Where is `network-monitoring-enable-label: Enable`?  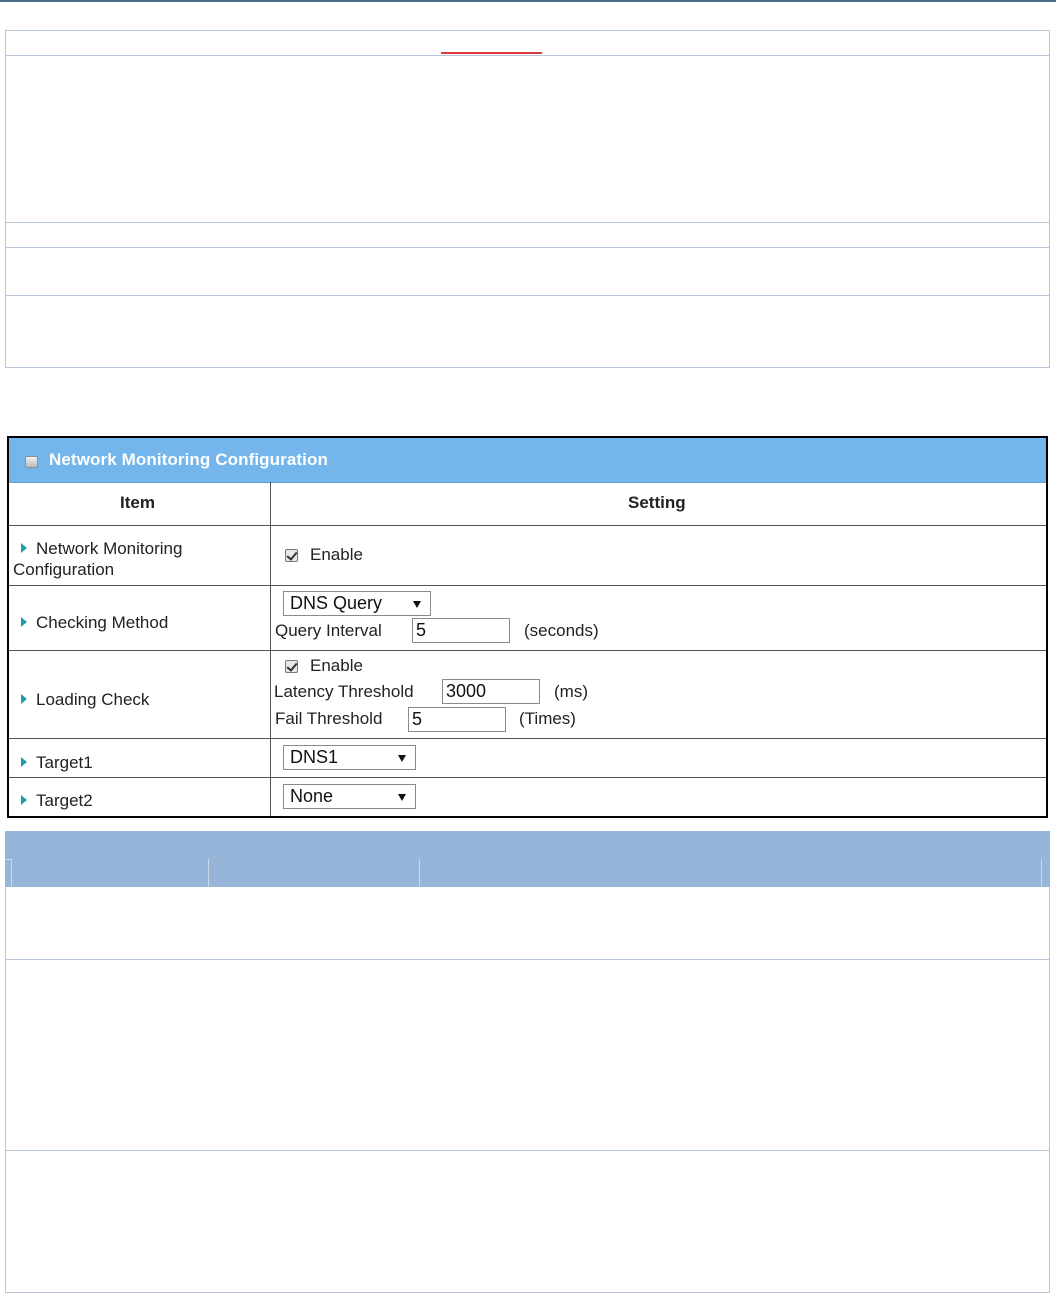 network-monitoring-enable-label: Enable is located at coordinates (336, 554).